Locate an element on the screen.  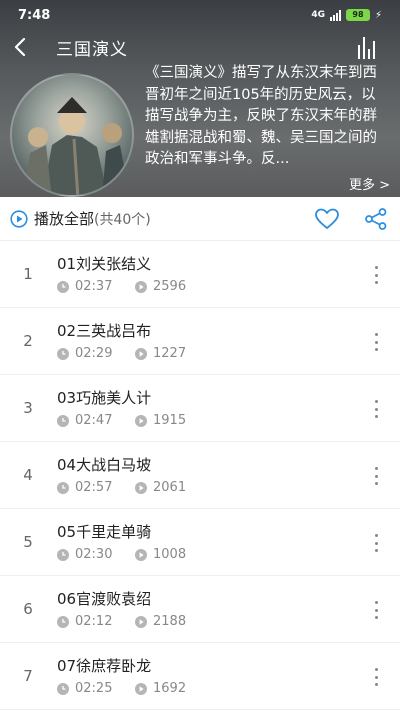
album-cover is located at coordinates (72, 135).